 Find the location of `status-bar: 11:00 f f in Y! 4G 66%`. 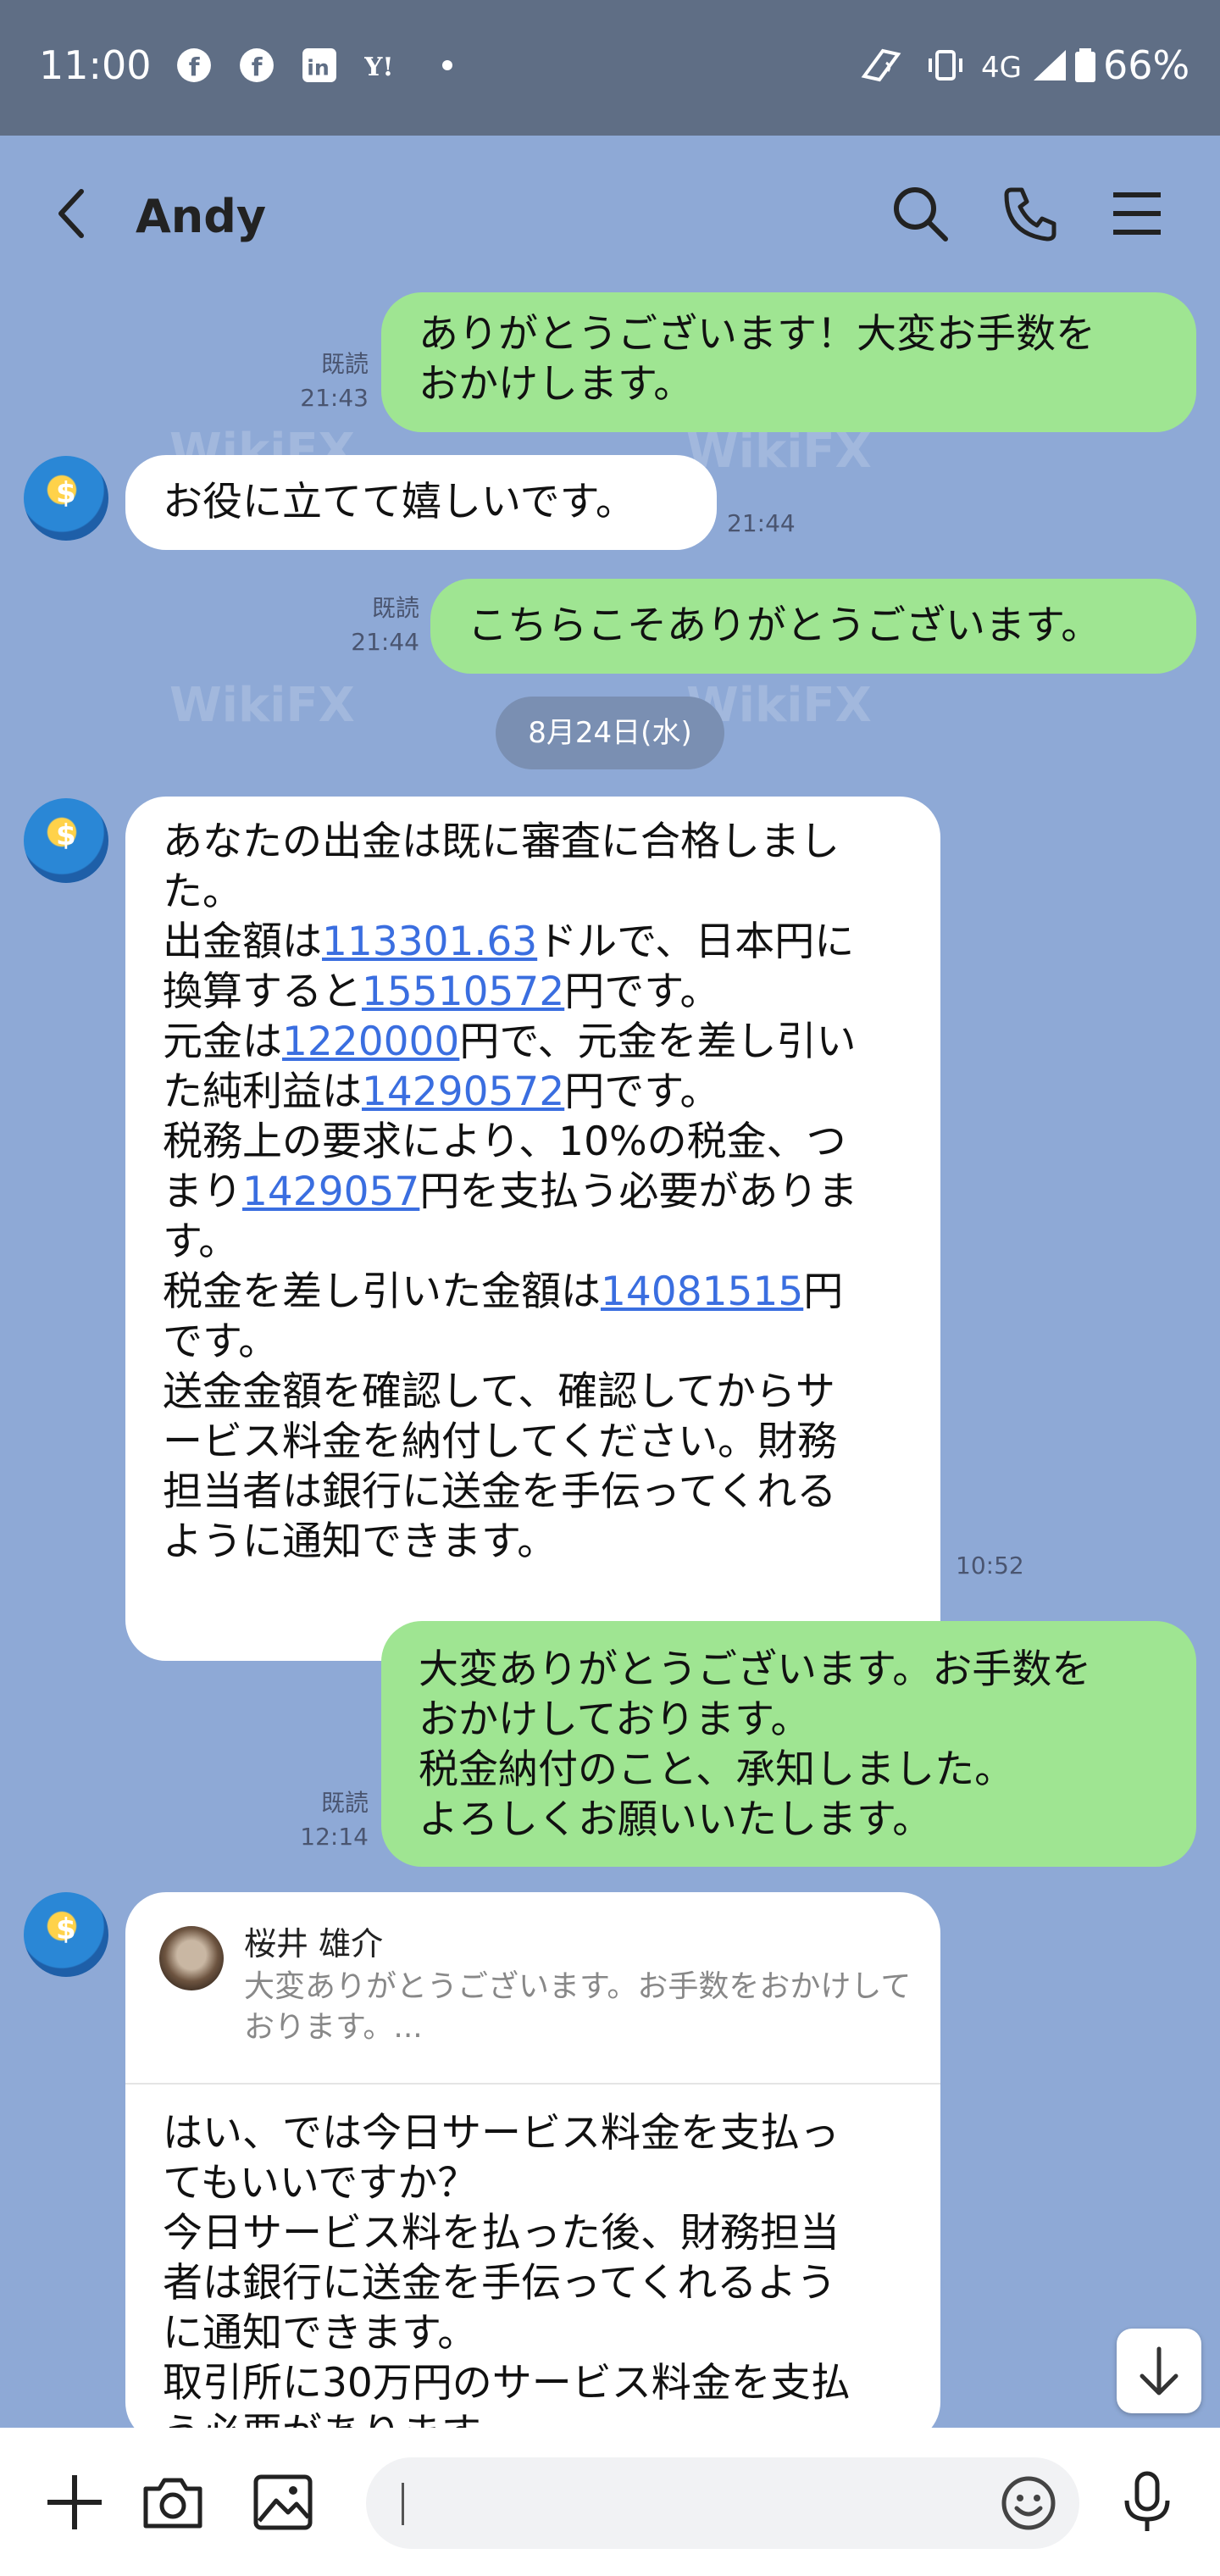

status-bar: 11:00 f f in Y! 4G 66% is located at coordinates (610, 68).